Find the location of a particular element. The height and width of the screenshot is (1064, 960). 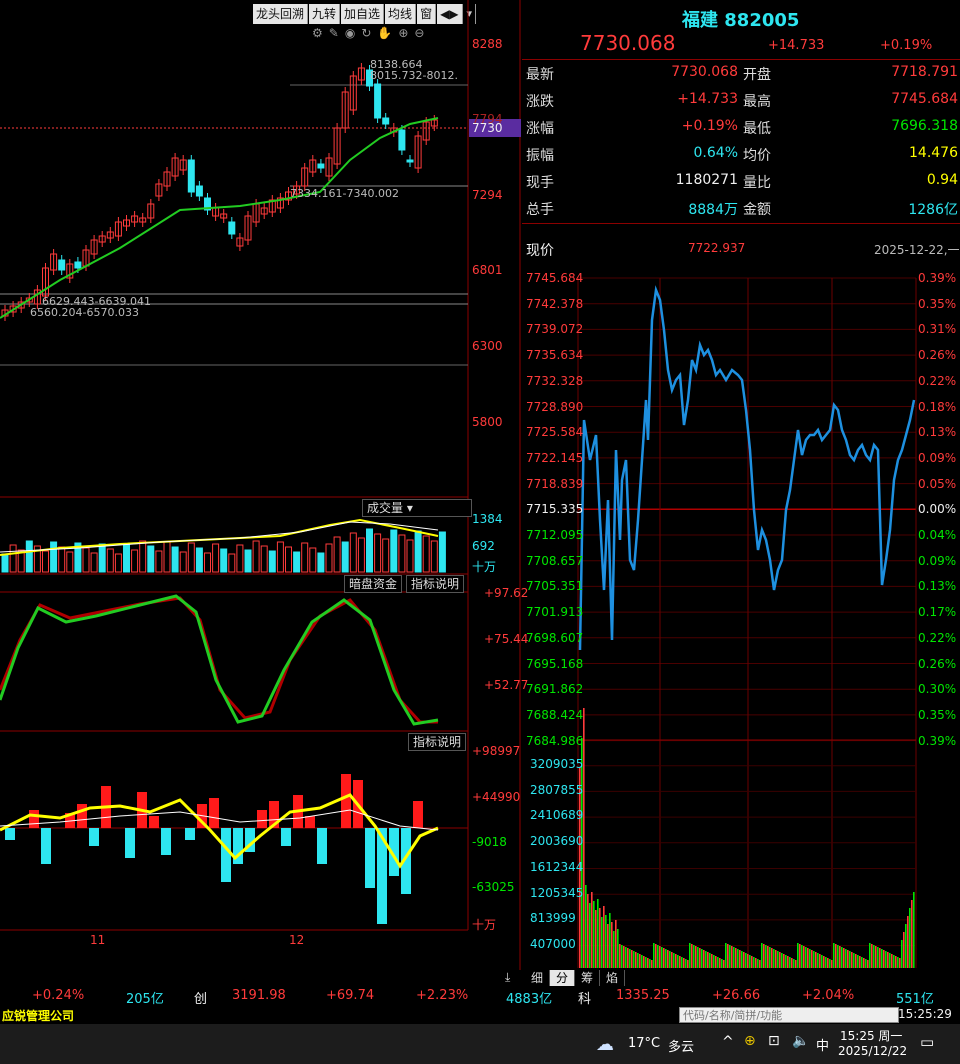

weather-temp: 17°C is located at coordinates (644, 1043).